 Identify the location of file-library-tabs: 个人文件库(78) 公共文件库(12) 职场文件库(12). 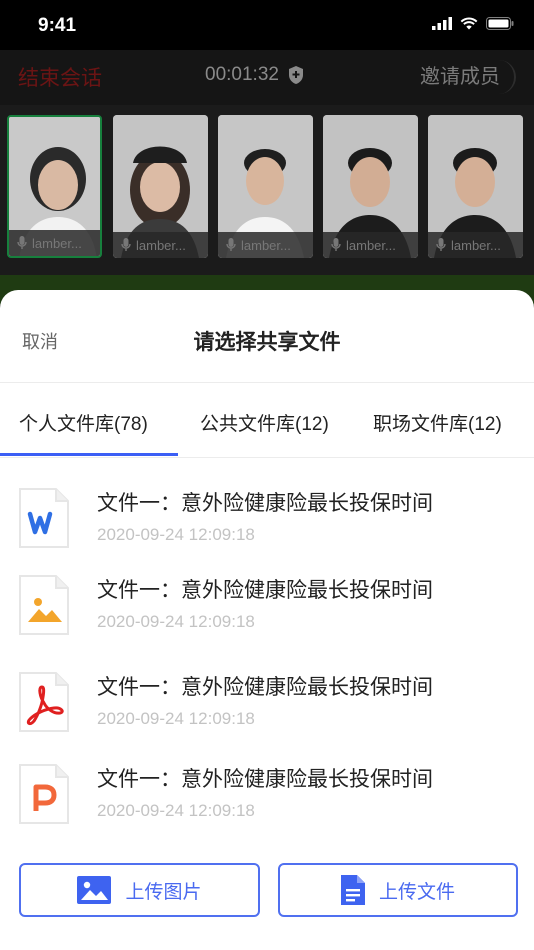
(267, 420).